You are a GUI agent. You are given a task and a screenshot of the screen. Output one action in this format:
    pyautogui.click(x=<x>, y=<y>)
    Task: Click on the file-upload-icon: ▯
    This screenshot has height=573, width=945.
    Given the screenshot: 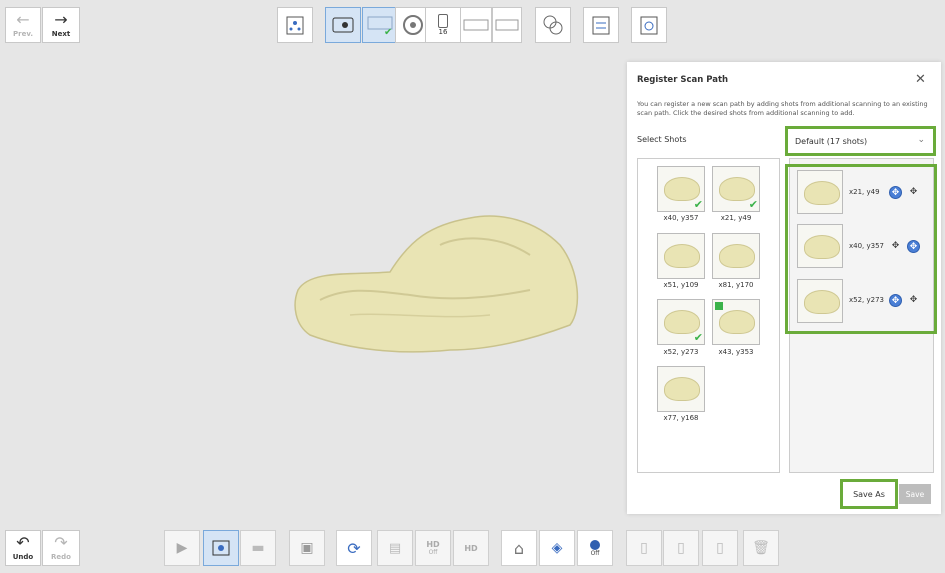 What is the action you would take?
    pyautogui.click(x=720, y=548)
    